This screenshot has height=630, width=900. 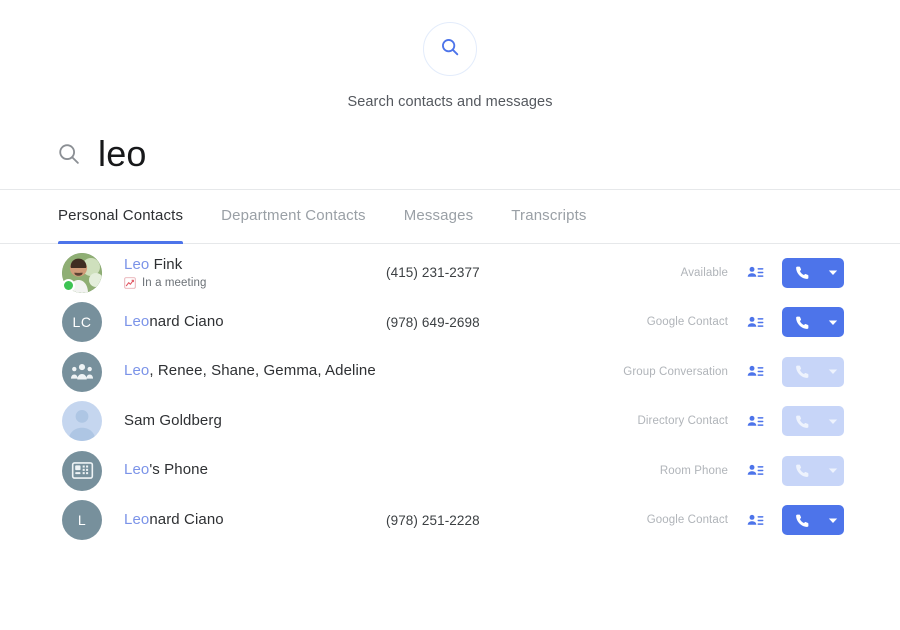 I want to click on name-rest: 's Phone, so click(x=179, y=470).